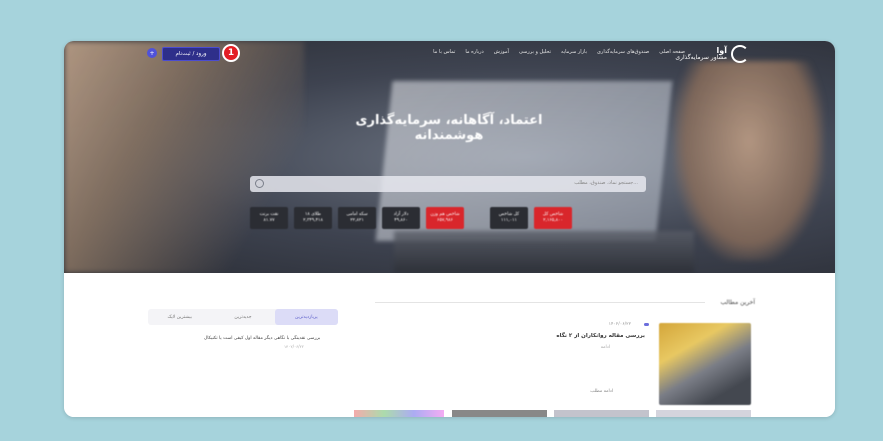  What do you see at coordinates (646, 324) in the screenshot?
I see `article-category-dot` at bounding box center [646, 324].